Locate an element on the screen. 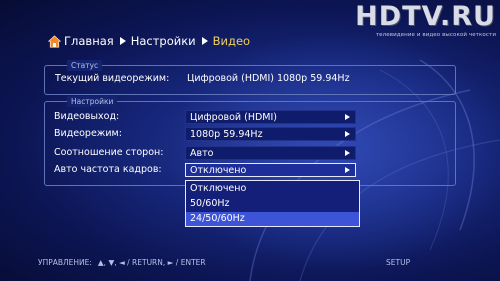 The image size is (500, 281). setting-label-aspect-ratio: Соотношение сторон: is located at coordinates (109, 152).